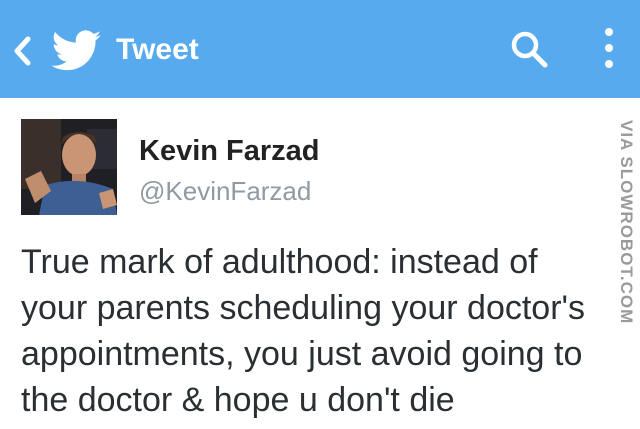  Describe the element at coordinates (279, 262) in the screenshot. I see `tweet-text-line: True mark of adulthood: instead of` at that location.